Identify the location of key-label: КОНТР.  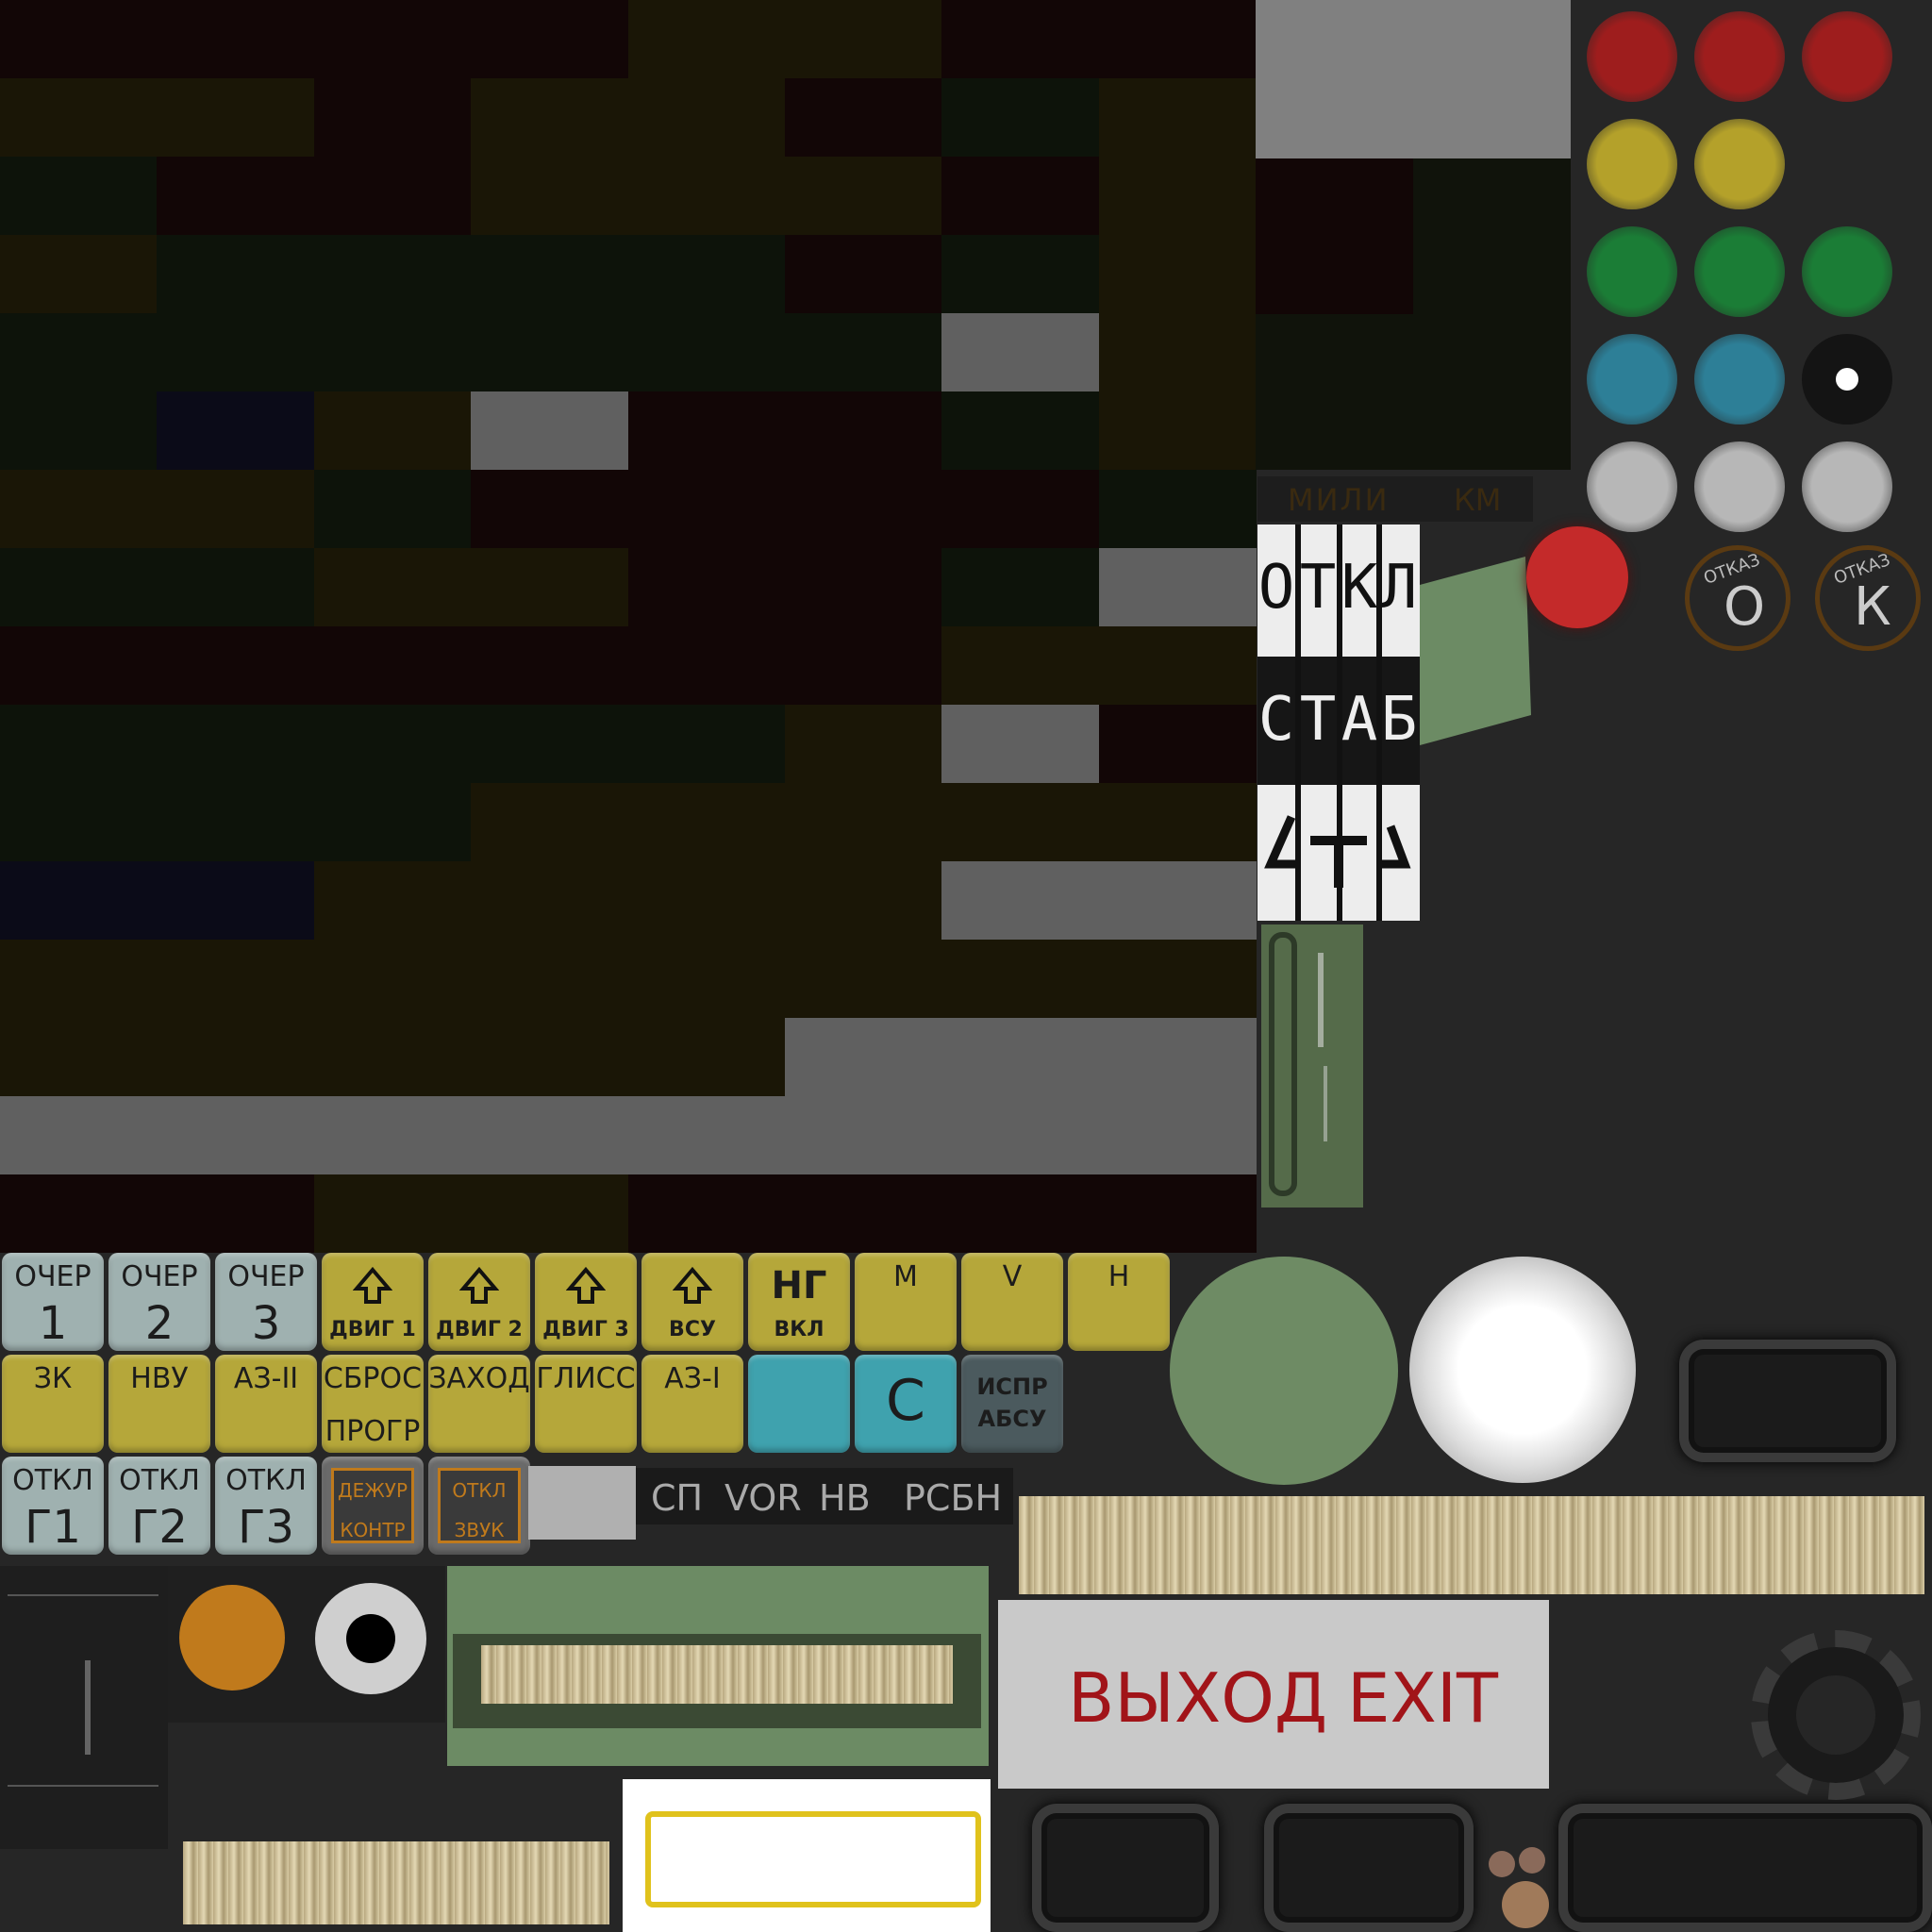
(373, 1530).